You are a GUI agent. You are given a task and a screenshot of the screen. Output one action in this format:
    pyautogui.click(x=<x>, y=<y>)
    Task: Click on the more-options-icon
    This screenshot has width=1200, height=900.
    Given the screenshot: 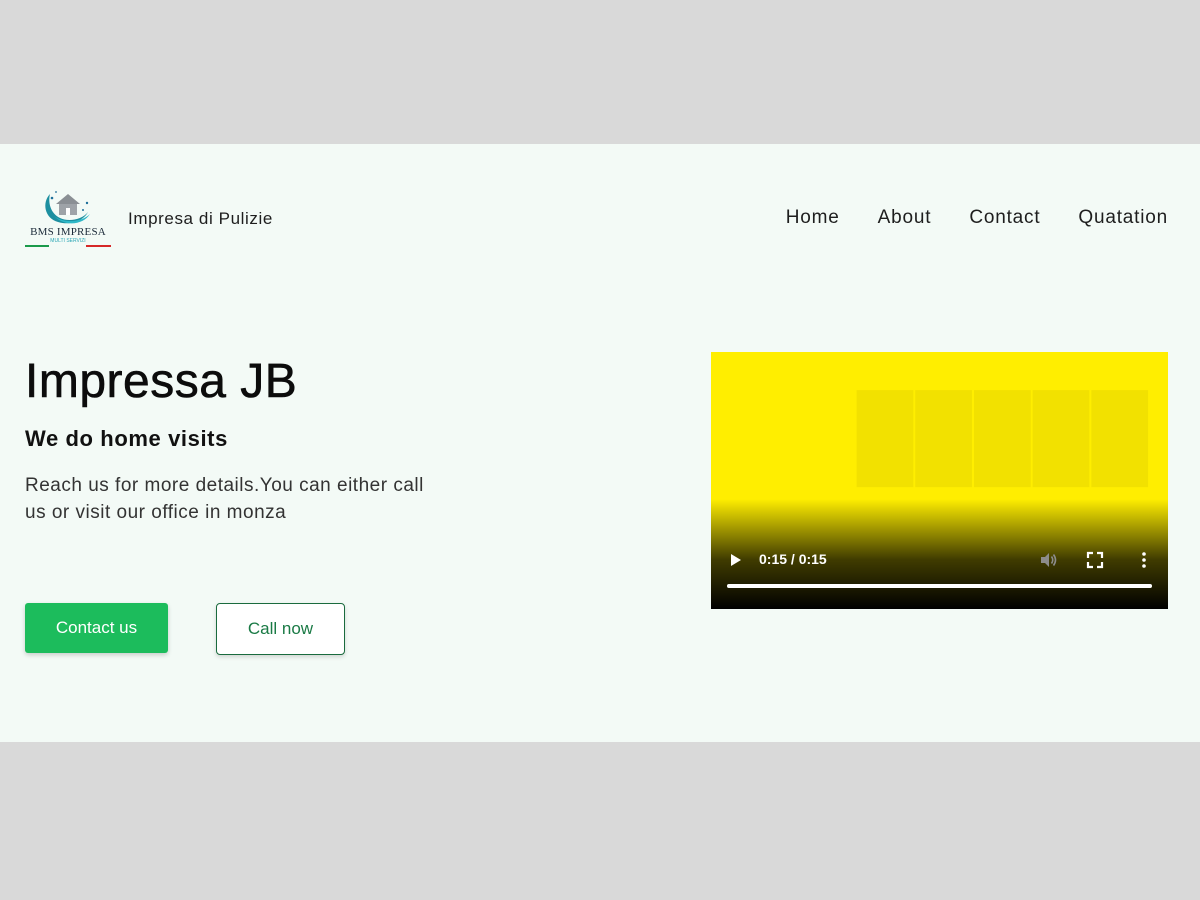 What is the action you would take?
    pyautogui.click(x=1144, y=560)
    